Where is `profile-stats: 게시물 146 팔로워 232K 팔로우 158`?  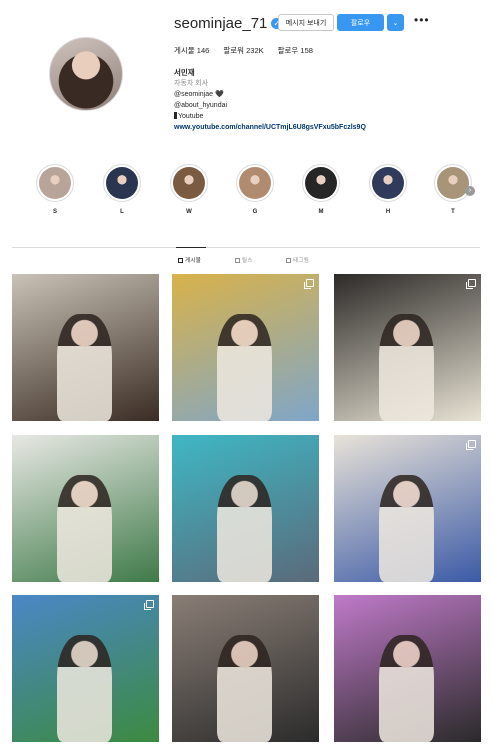
profile-stats: 게시물 146 팔로워 232K 팔로우 158 is located at coordinates (243, 50).